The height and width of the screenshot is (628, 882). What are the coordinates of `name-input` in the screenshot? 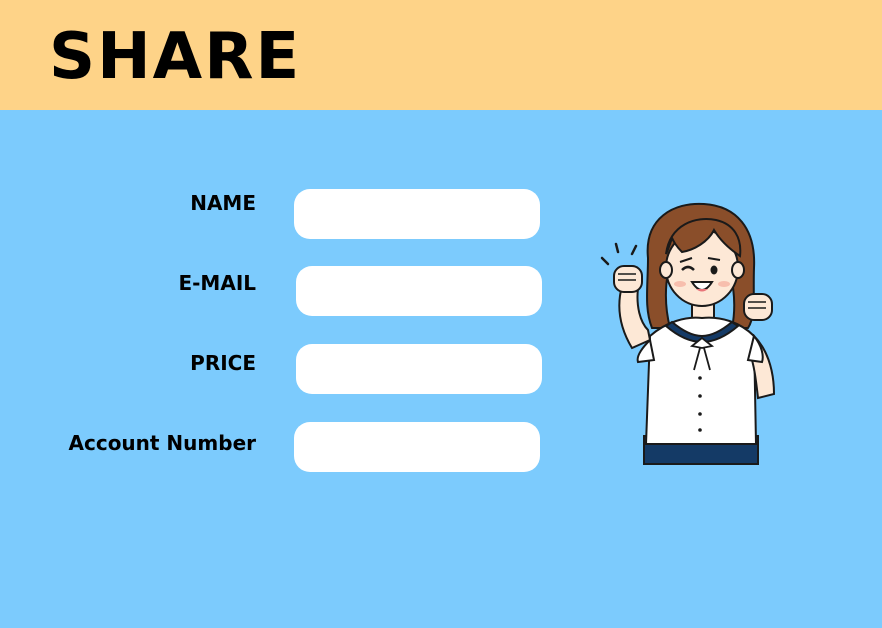 It's located at (417, 214).